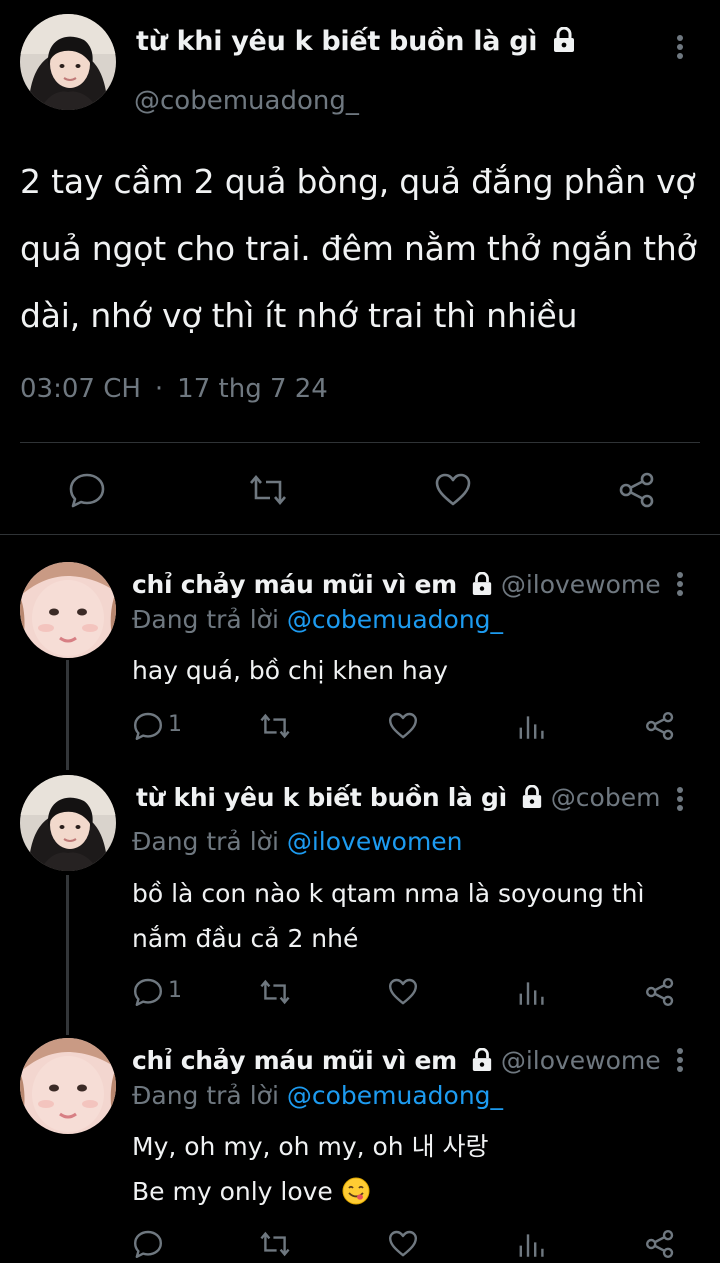 The height and width of the screenshot is (1263, 720). Describe the element at coordinates (80, 389) in the screenshot. I see `tweet-time: 03:07 CH` at that location.